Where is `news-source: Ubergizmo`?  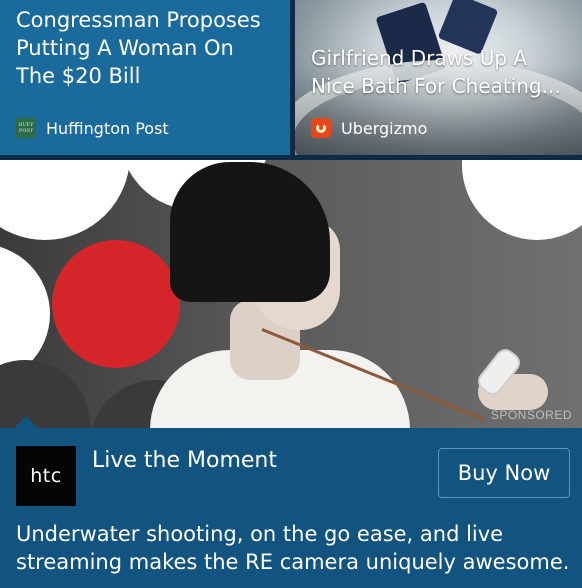
news-source: Ubergizmo is located at coordinates (369, 128).